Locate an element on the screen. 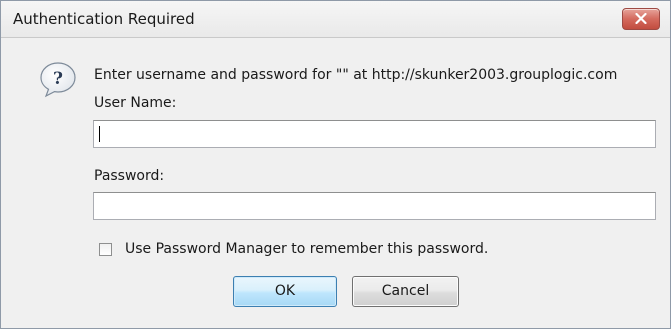 This screenshot has width=671, height=329. ok-button: OK is located at coordinates (285, 291).